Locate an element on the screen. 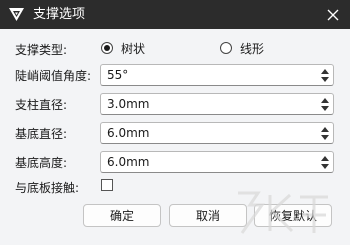  base-height-spinbox is located at coordinates (217, 162).